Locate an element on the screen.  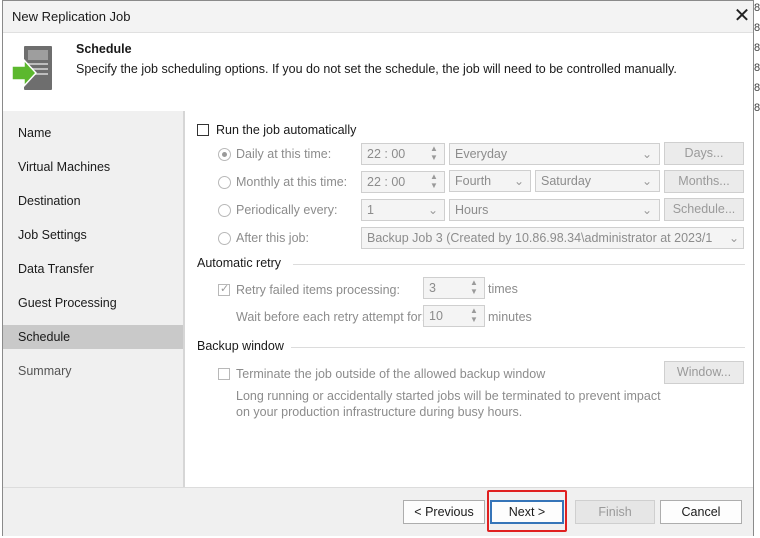
cancel-button: Cancel is located at coordinates (701, 512).